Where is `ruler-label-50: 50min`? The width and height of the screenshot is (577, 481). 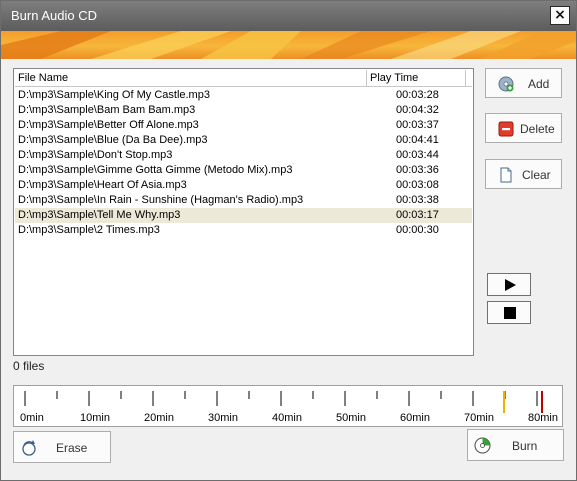 ruler-label-50: 50min is located at coordinates (351, 418).